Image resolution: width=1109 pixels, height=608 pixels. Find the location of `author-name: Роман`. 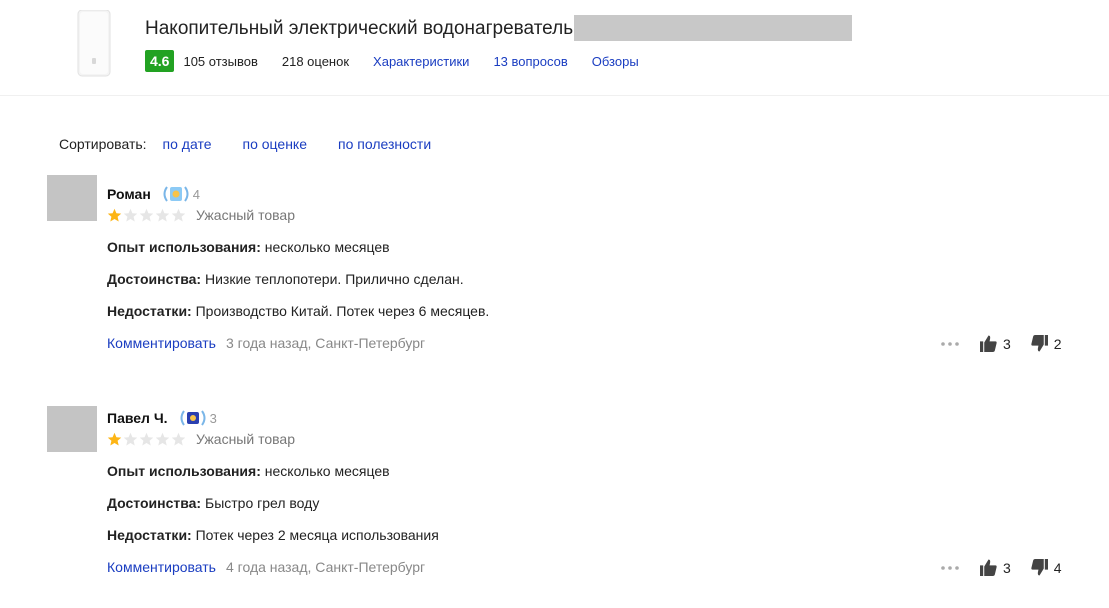

author-name: Роман is located at coordinates (129, 194).